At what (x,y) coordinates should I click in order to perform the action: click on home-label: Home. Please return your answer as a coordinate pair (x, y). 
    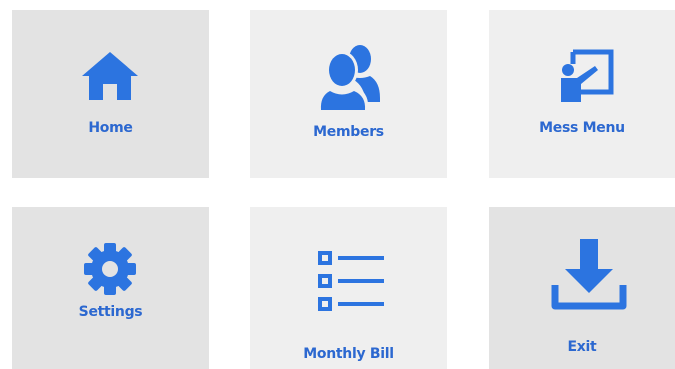
    Looking at the image, I should click on (110, 128).